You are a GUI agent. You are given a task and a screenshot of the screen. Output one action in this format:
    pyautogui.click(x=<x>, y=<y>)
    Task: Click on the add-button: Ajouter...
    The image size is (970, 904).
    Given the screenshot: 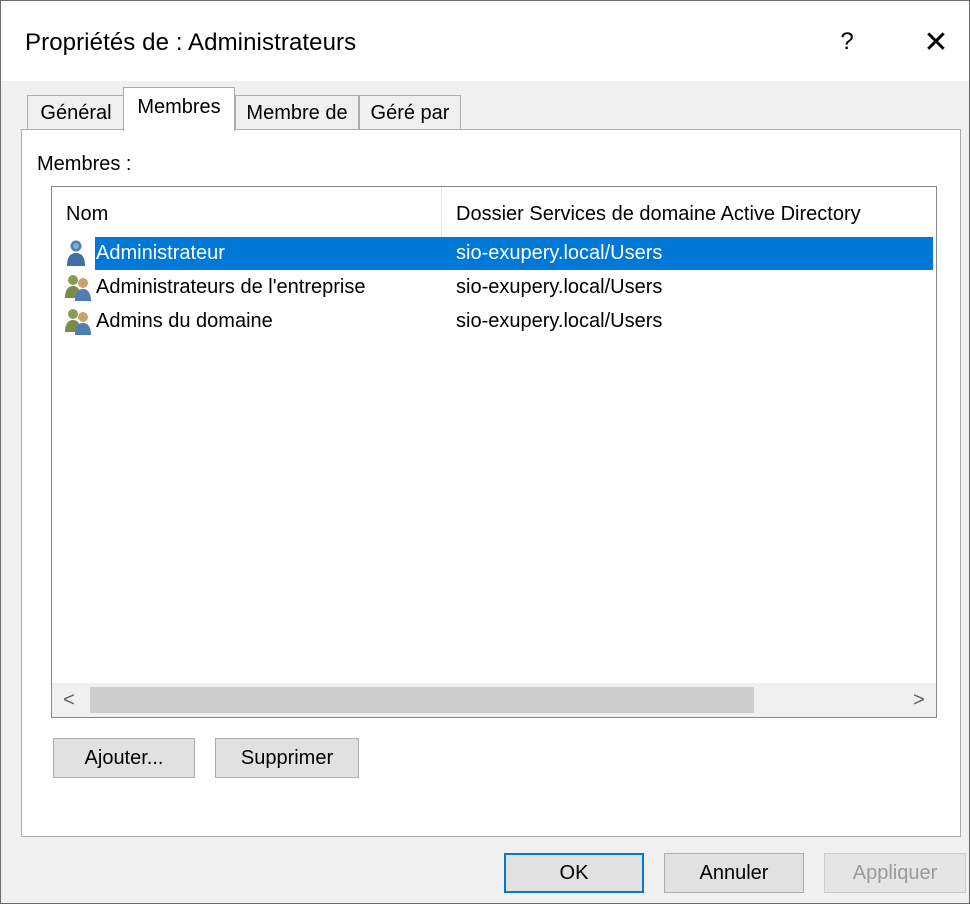 What is the action you would take?
    pyautogui.click(x=124, y=758)
    